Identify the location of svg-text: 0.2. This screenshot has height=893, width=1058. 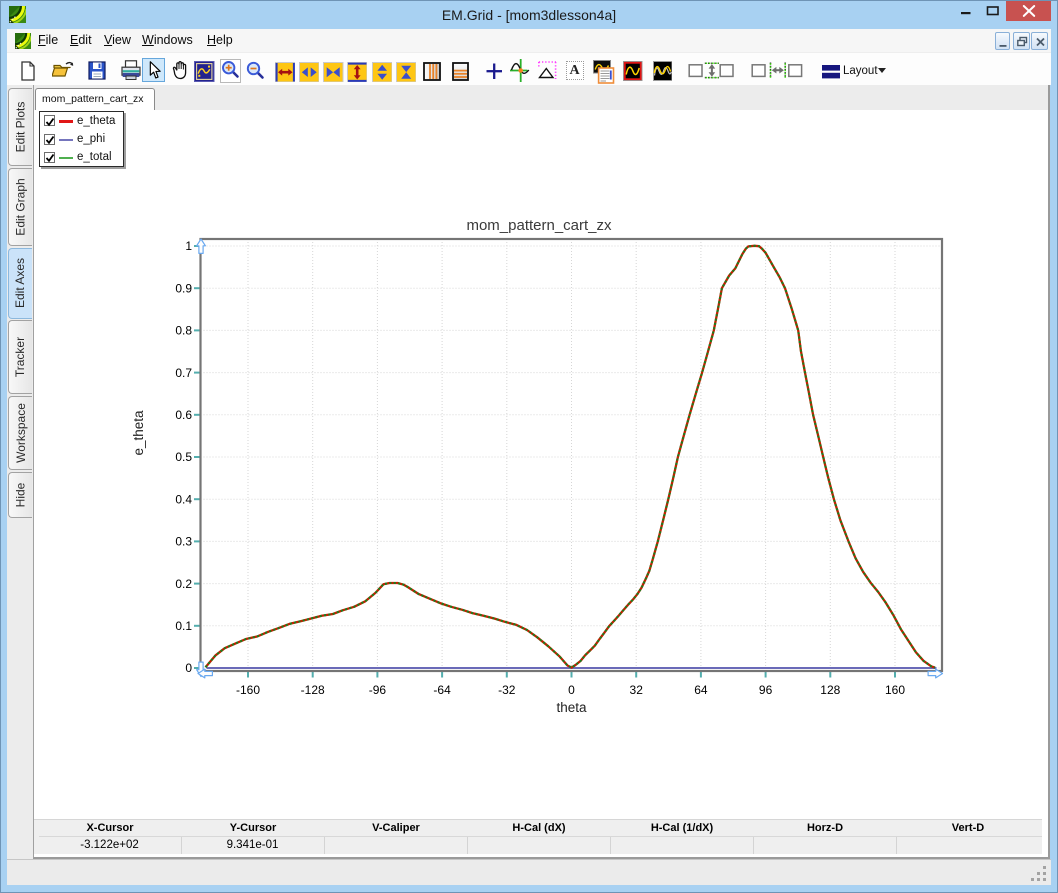
(183, 584).